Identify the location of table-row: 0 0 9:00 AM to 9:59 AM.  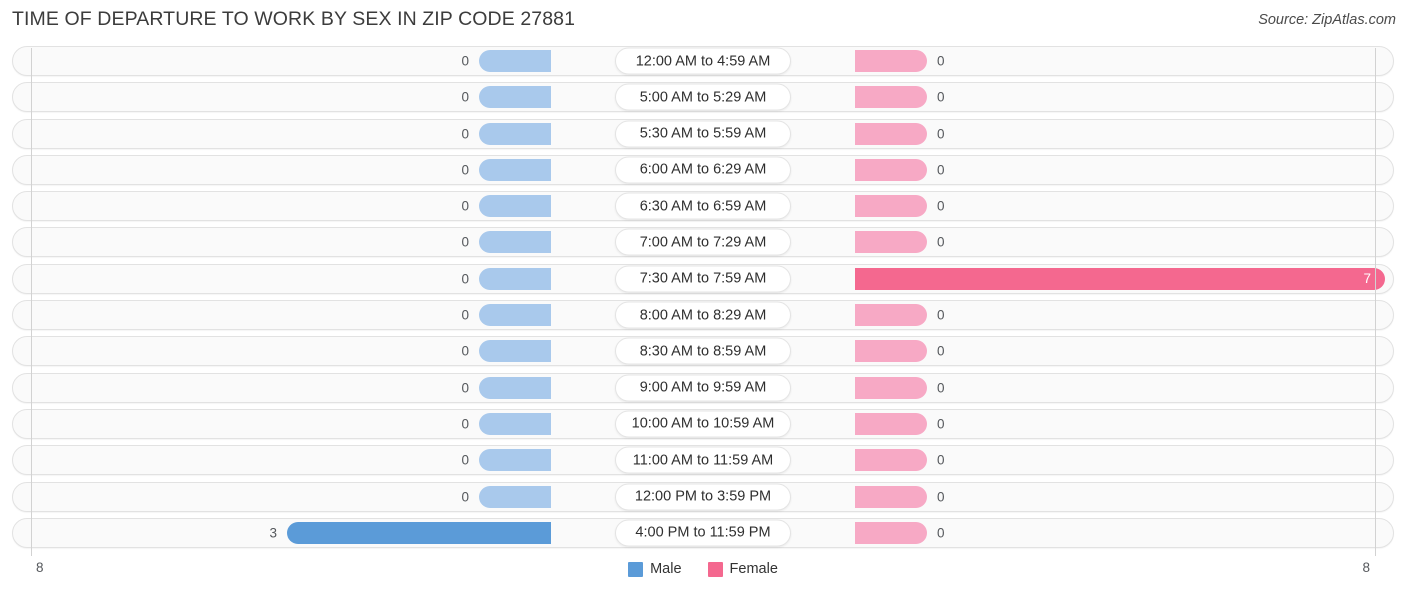
(703, 387).